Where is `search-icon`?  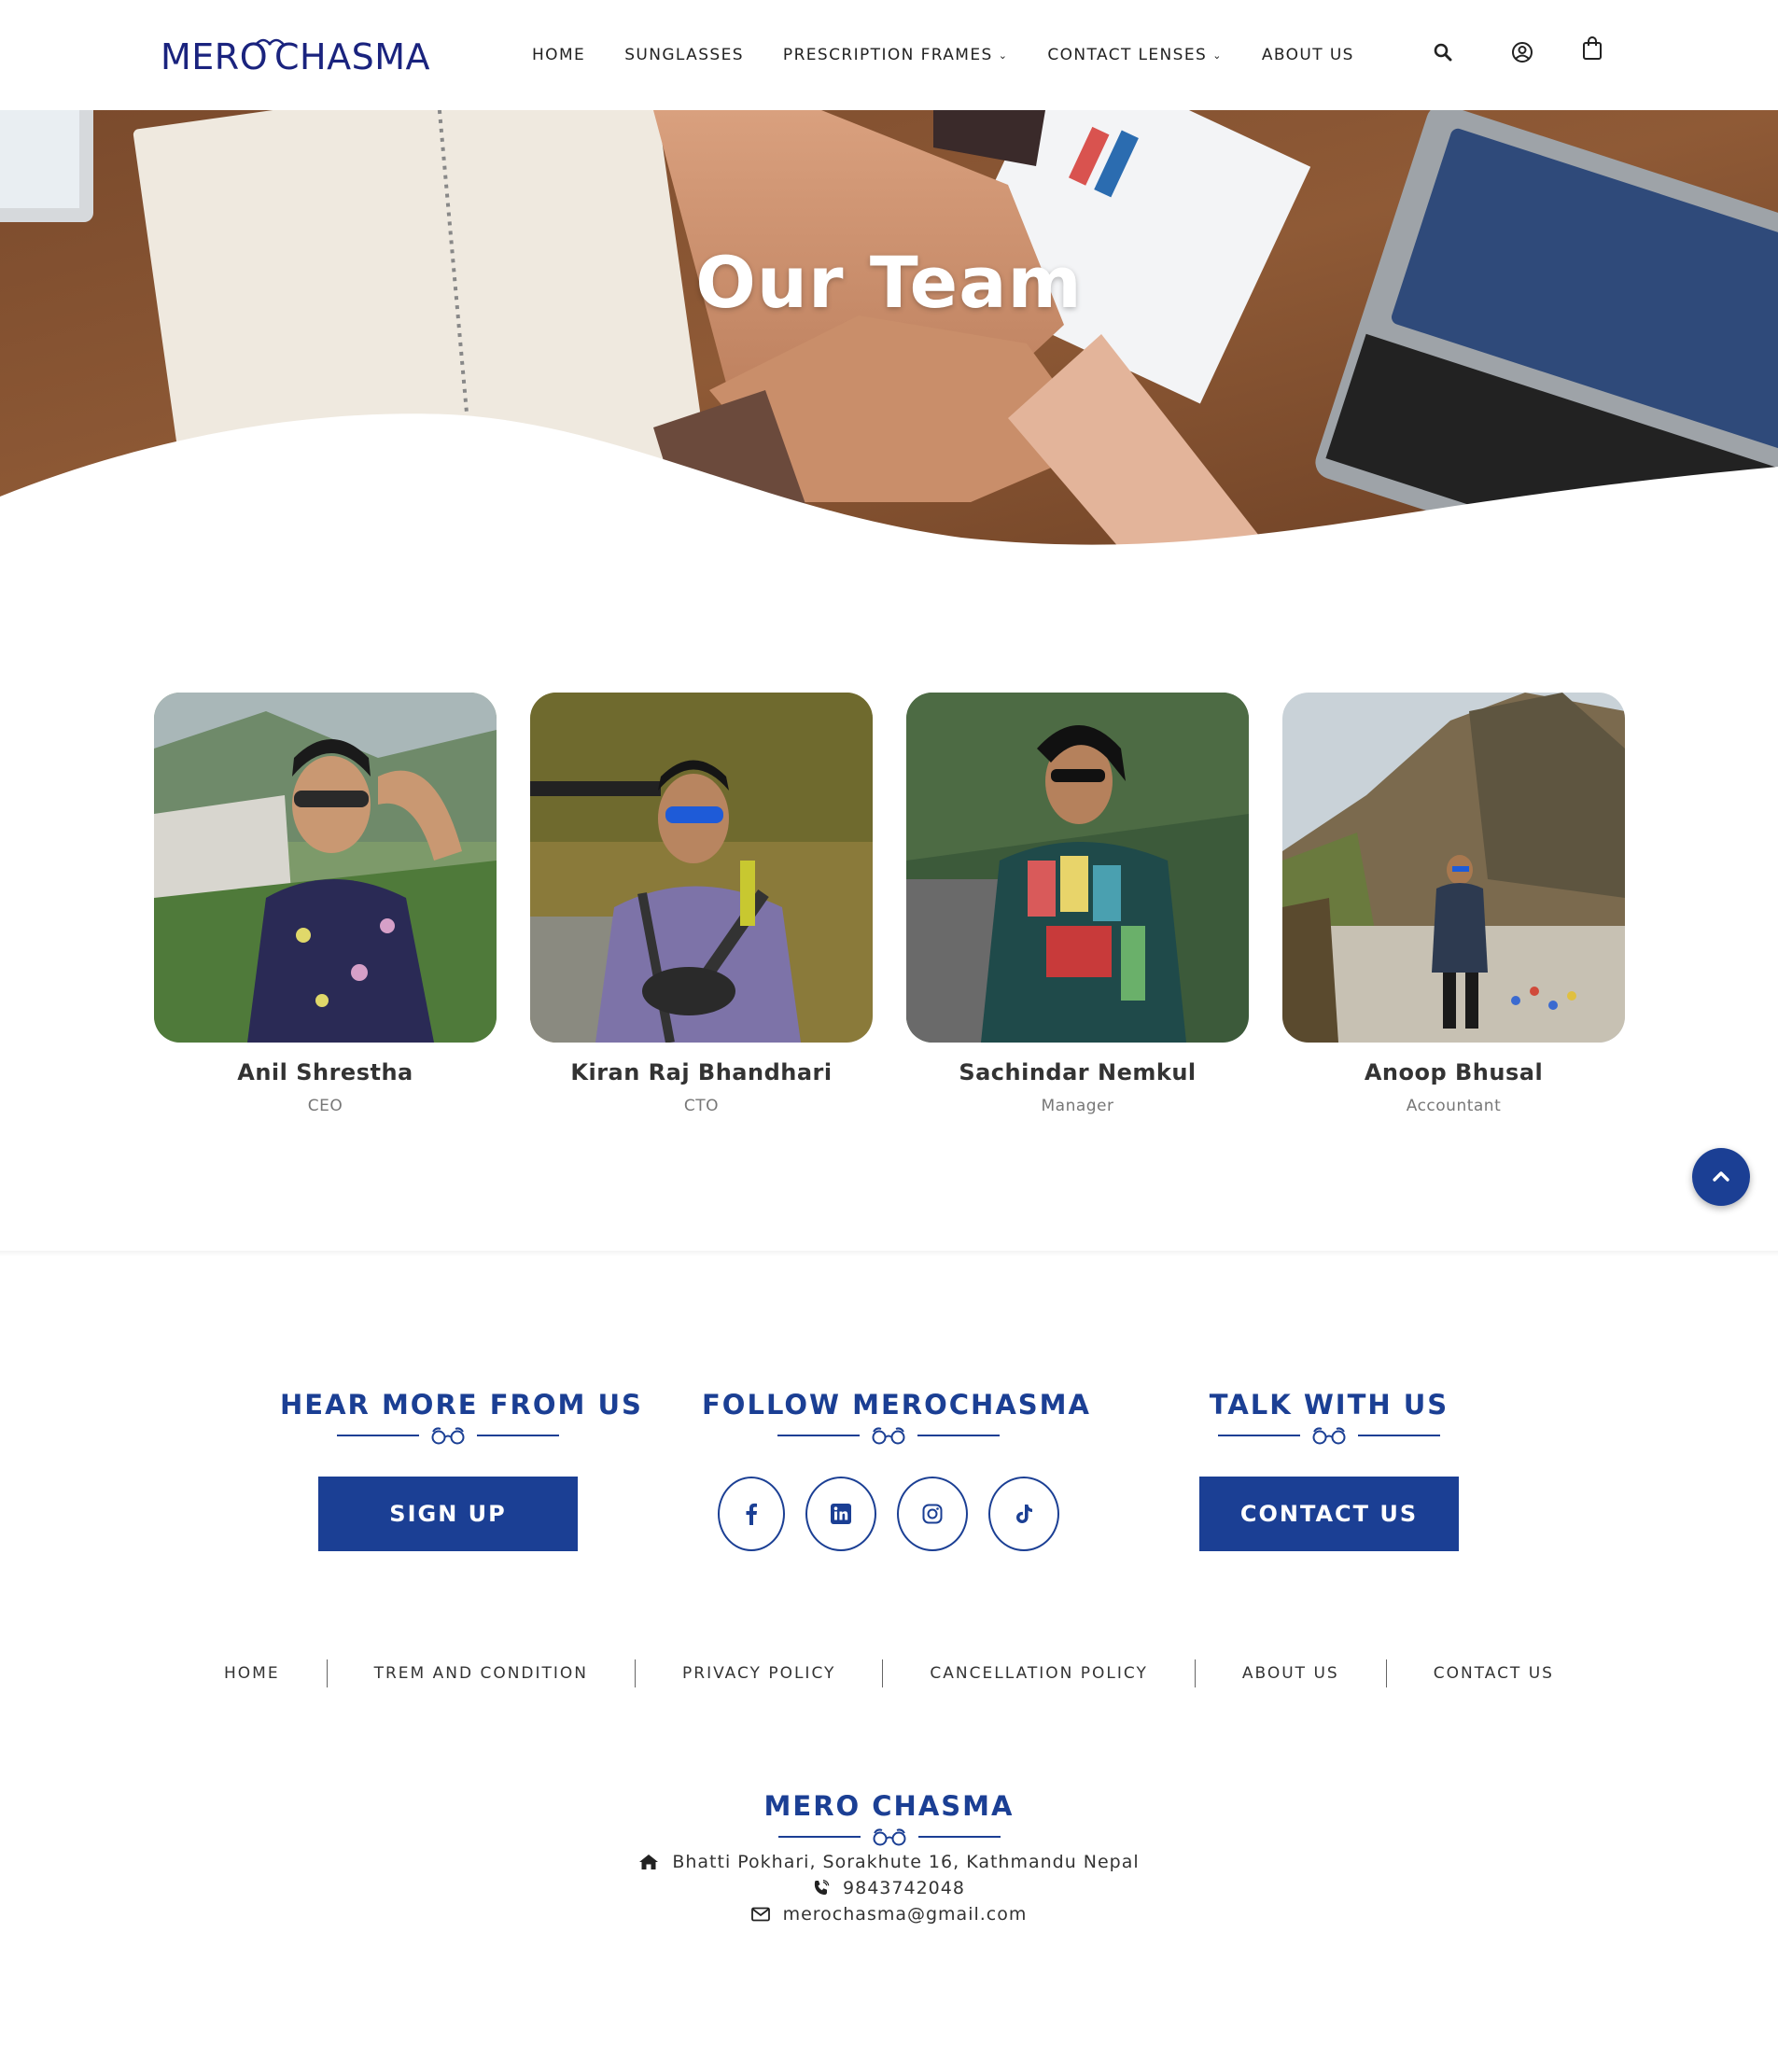 search-icon is located at coordinates (1443, 52).